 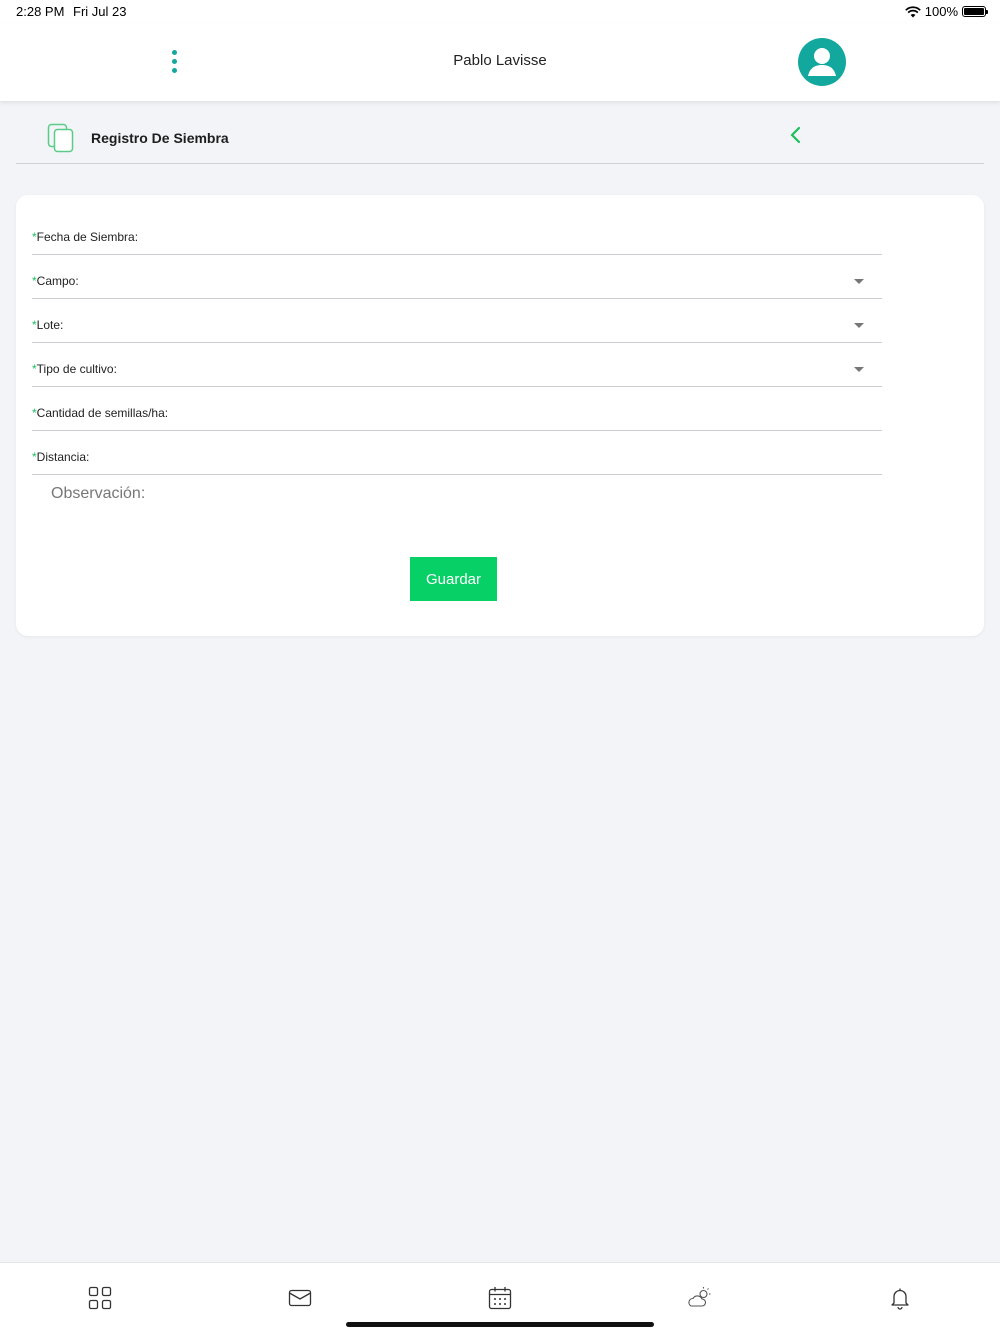 I want to click on status-bar: 2:28 PM Fri Jul 23 100%, so click(x=500, y=12).